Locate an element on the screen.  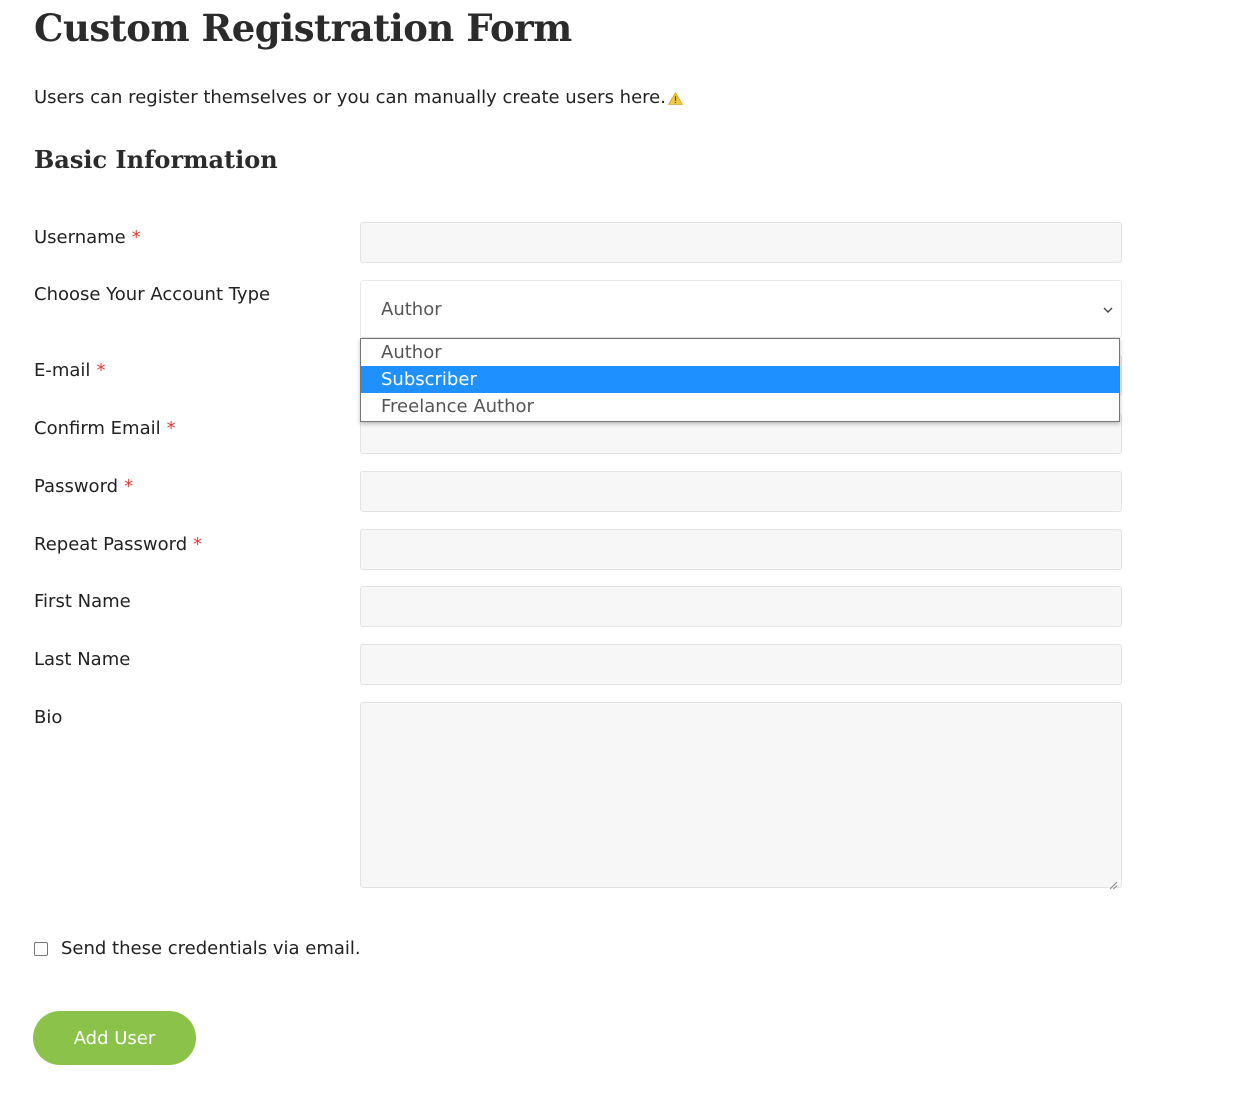
send-credentials-label: Send these credentials via email. is located at coordinates (211, 948).